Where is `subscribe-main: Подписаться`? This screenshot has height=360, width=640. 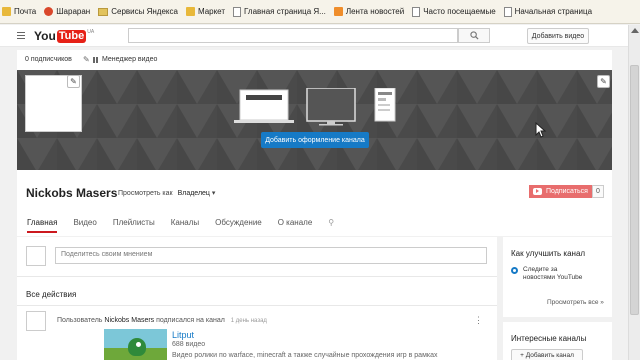 subscribe-main: Подписаться is located at coordinates (560, 191).